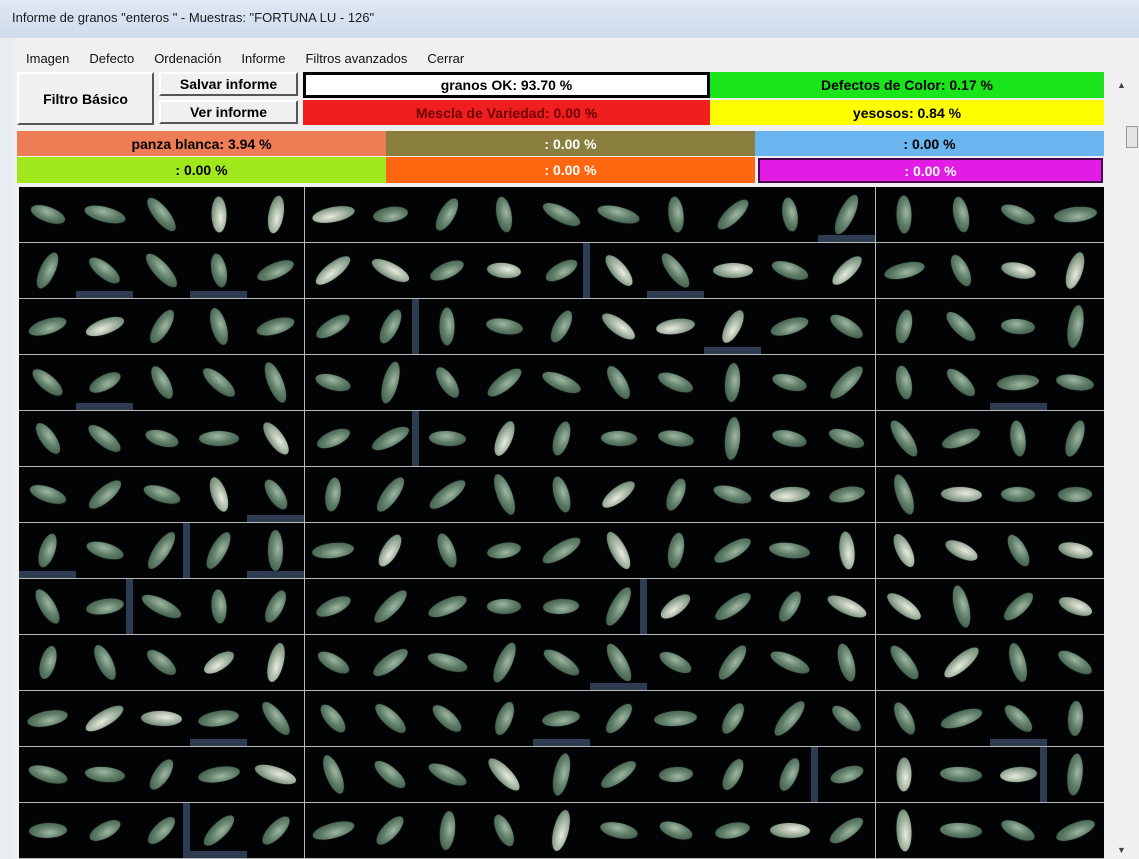  I want to click on ver-informe-button: Ver informe, so click(228, 112).